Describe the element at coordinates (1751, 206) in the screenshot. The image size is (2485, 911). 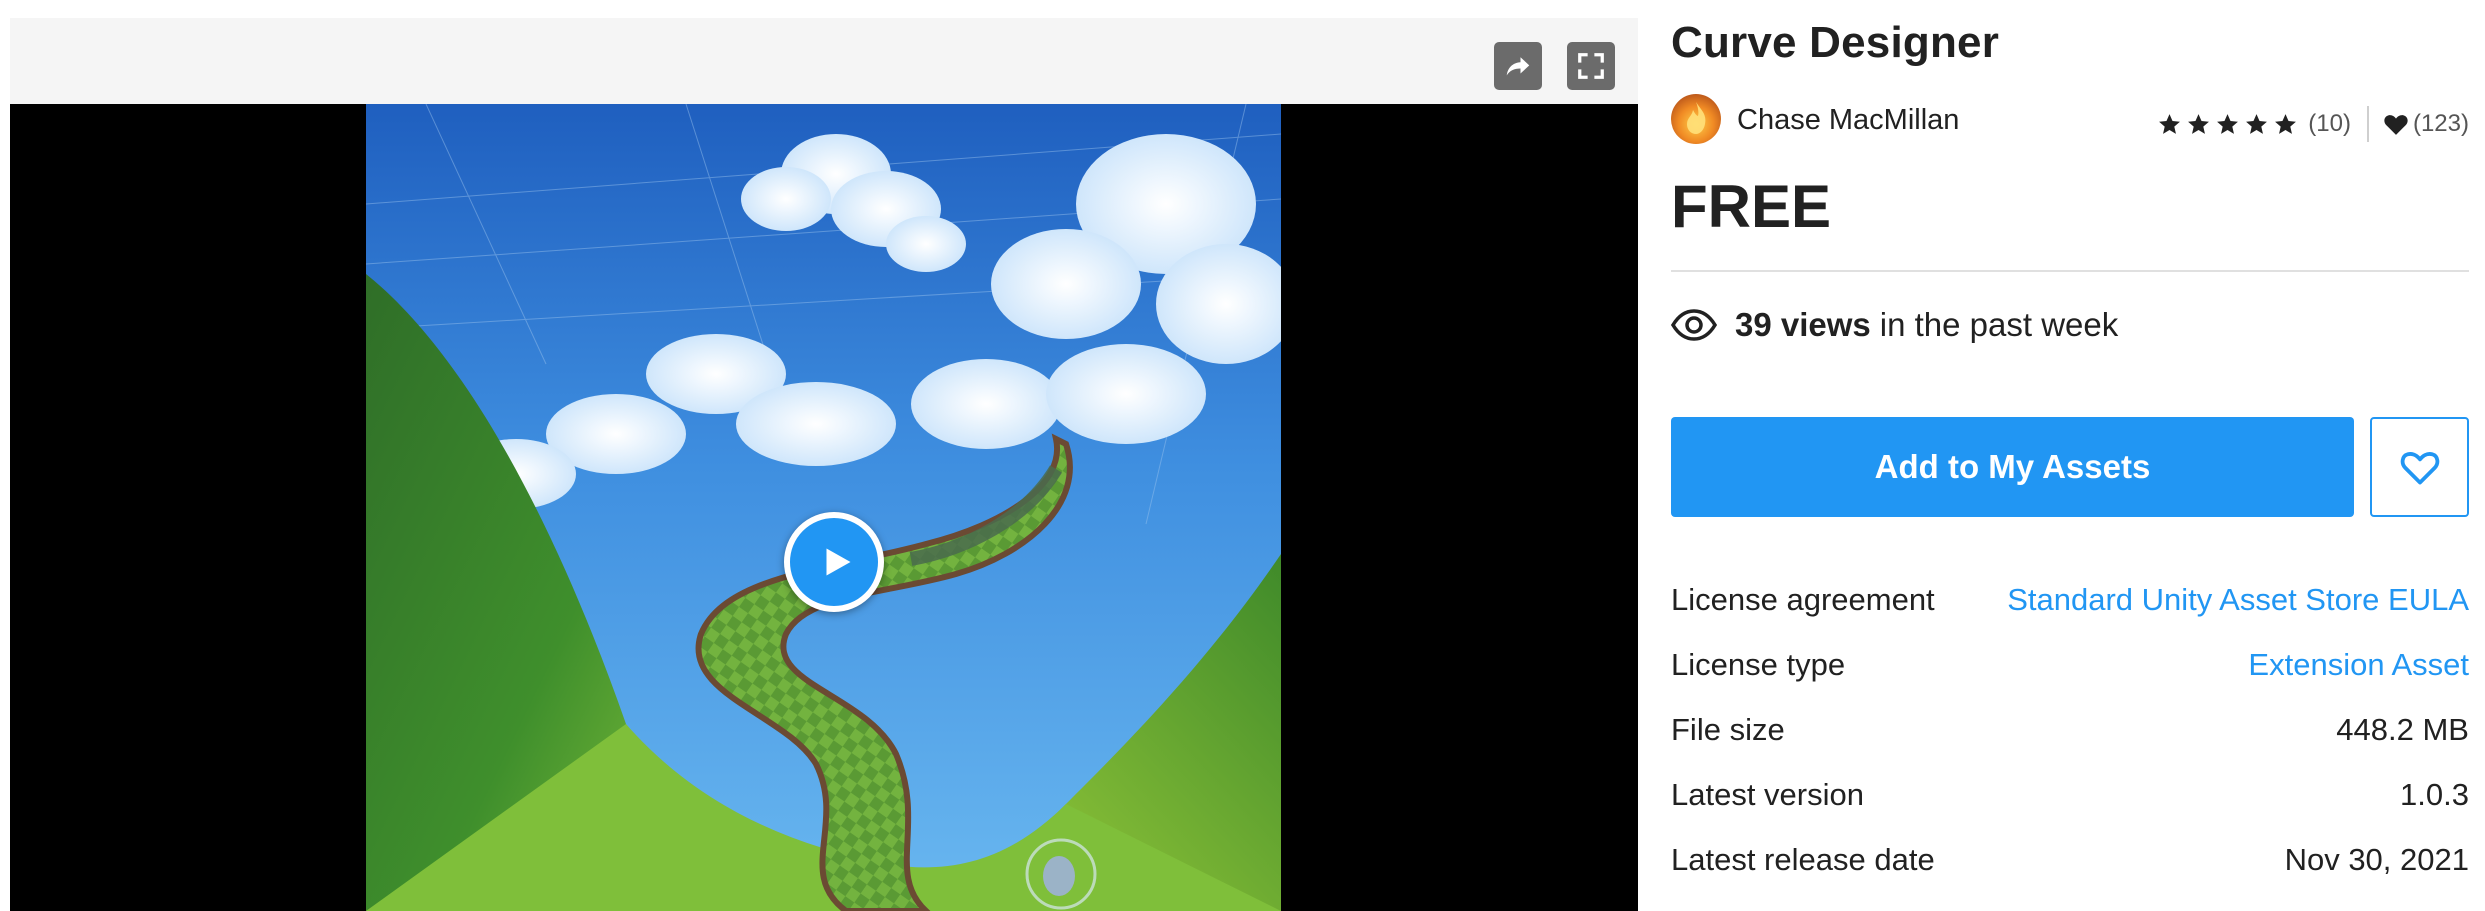
I see `price: FREE` at that location.